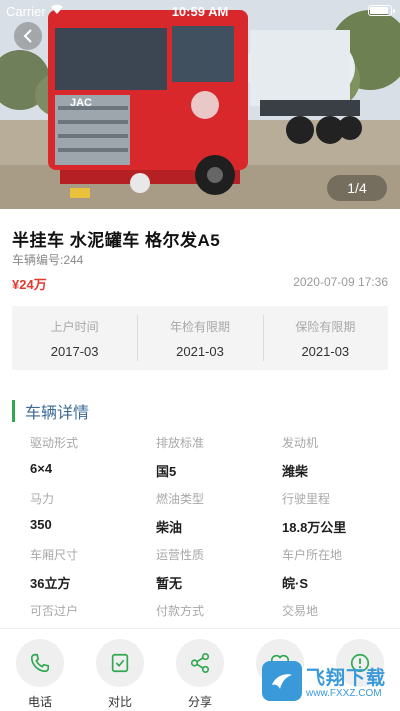 This screenshot has height=711, width=400. What do you see at coordinates (344, 693) in the screenshot?
I see `watermark-url: www.FXXZ.COM` at bounding box center [344, 693].